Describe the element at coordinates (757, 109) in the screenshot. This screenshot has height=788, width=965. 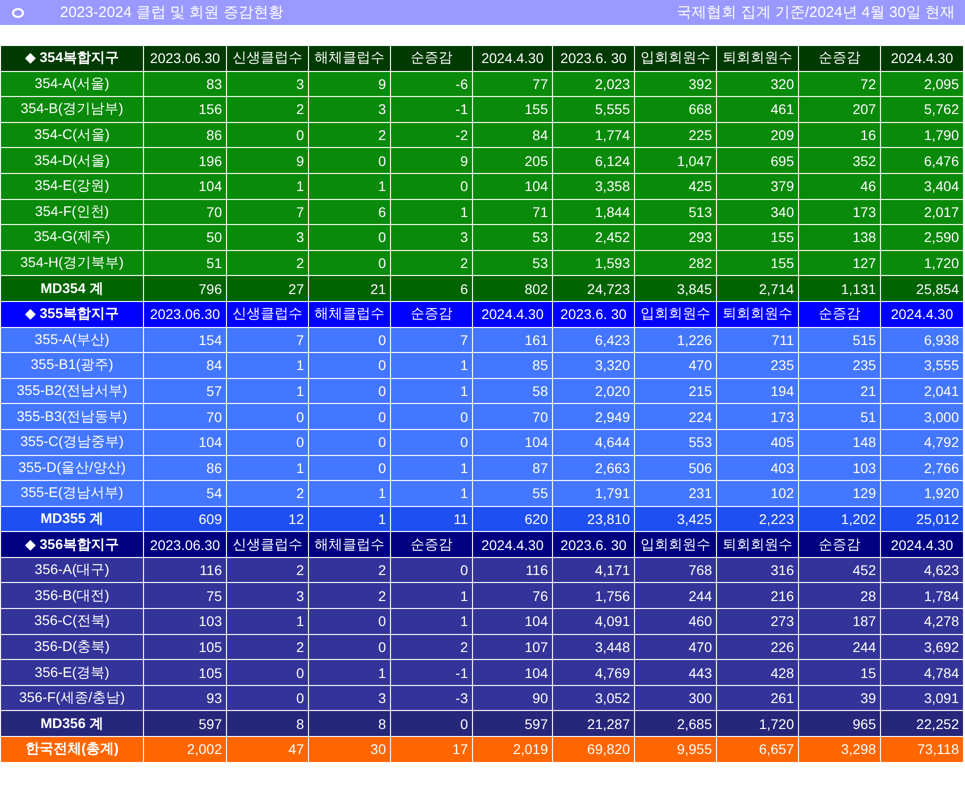
I see `table-cell: 461` at that location.